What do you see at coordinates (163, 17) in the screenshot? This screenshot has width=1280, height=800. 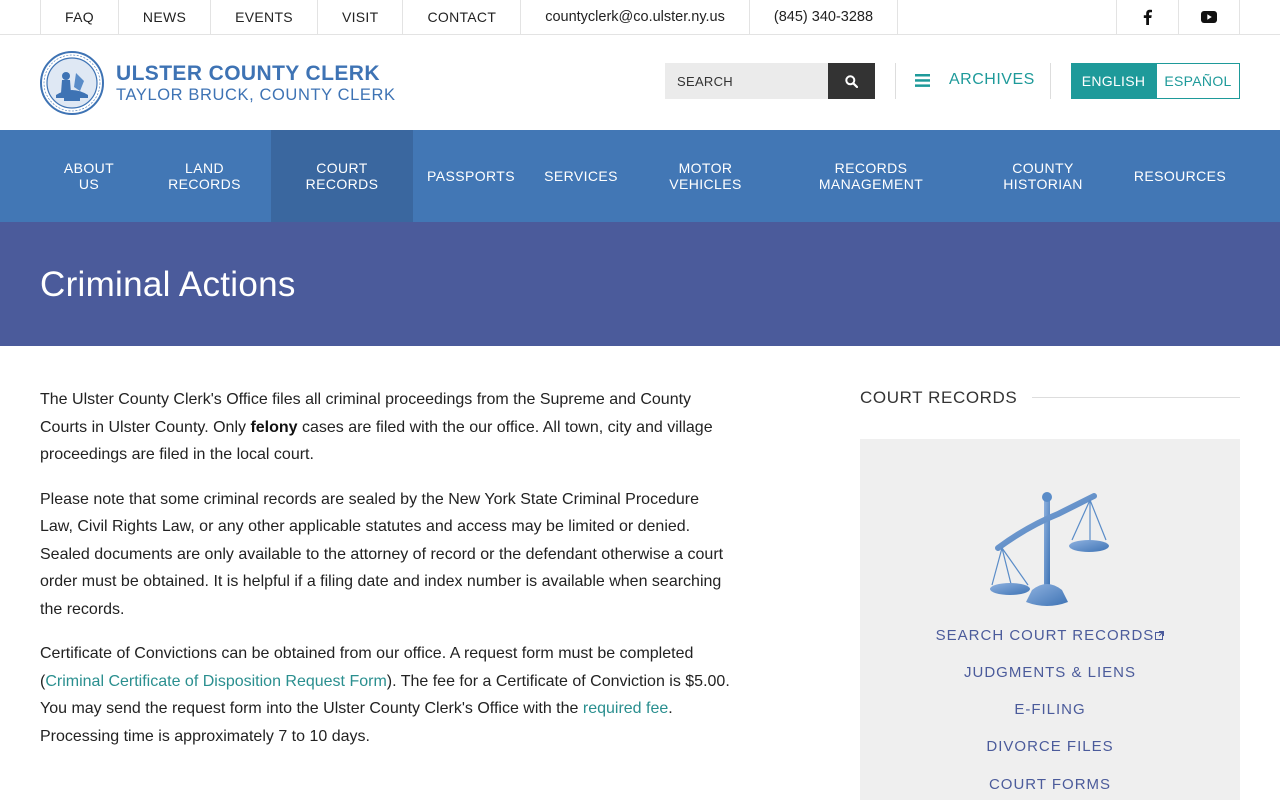 I see `top-link-news: NEWS` at bounding box center [163, 17].